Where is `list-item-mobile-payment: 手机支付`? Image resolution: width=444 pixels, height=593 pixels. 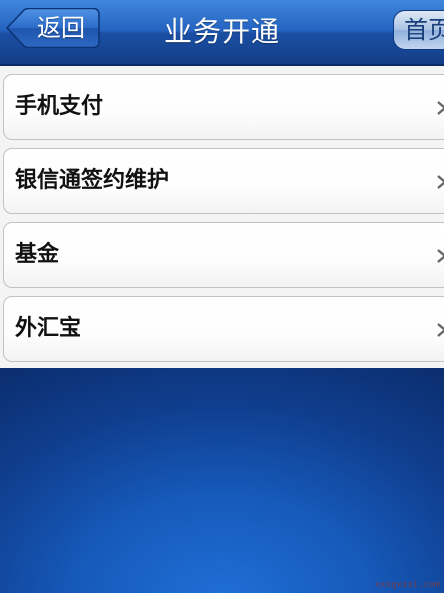
list-item-mobile-payment: 手机支付 is located at coordinates (223, 107).